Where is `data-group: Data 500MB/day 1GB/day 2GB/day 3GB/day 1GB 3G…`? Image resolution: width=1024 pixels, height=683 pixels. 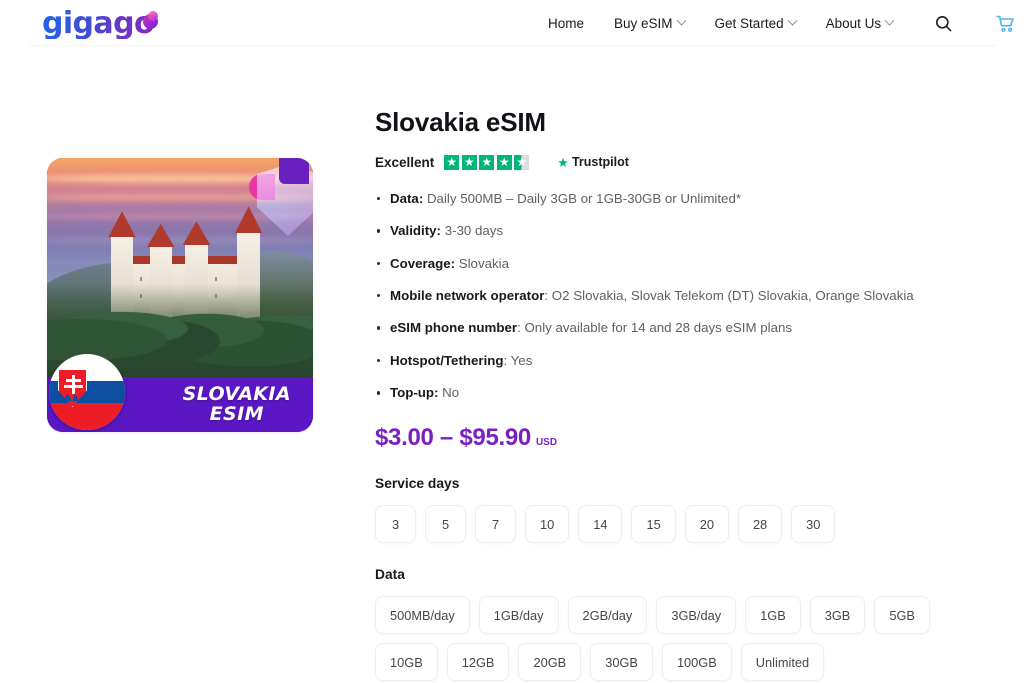 data-group: Data 500MB/day 1GB/day 2GB/day 3GB/day 1GB 3G… is located at coordinates (680, 624).